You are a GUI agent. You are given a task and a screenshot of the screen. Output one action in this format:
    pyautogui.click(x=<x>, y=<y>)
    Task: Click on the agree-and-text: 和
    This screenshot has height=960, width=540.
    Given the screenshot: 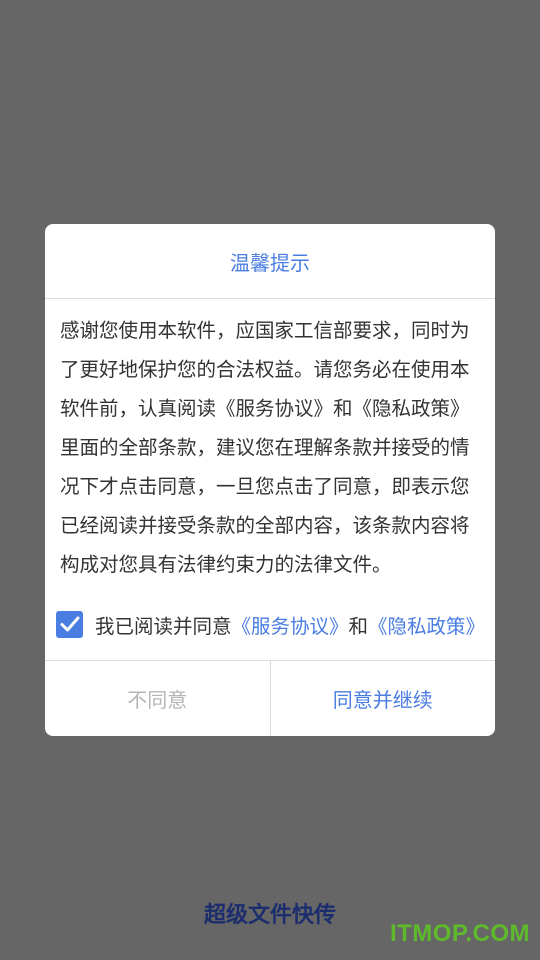 What is the action you would take?
    pyautogui.click(x=358, y=626)
    